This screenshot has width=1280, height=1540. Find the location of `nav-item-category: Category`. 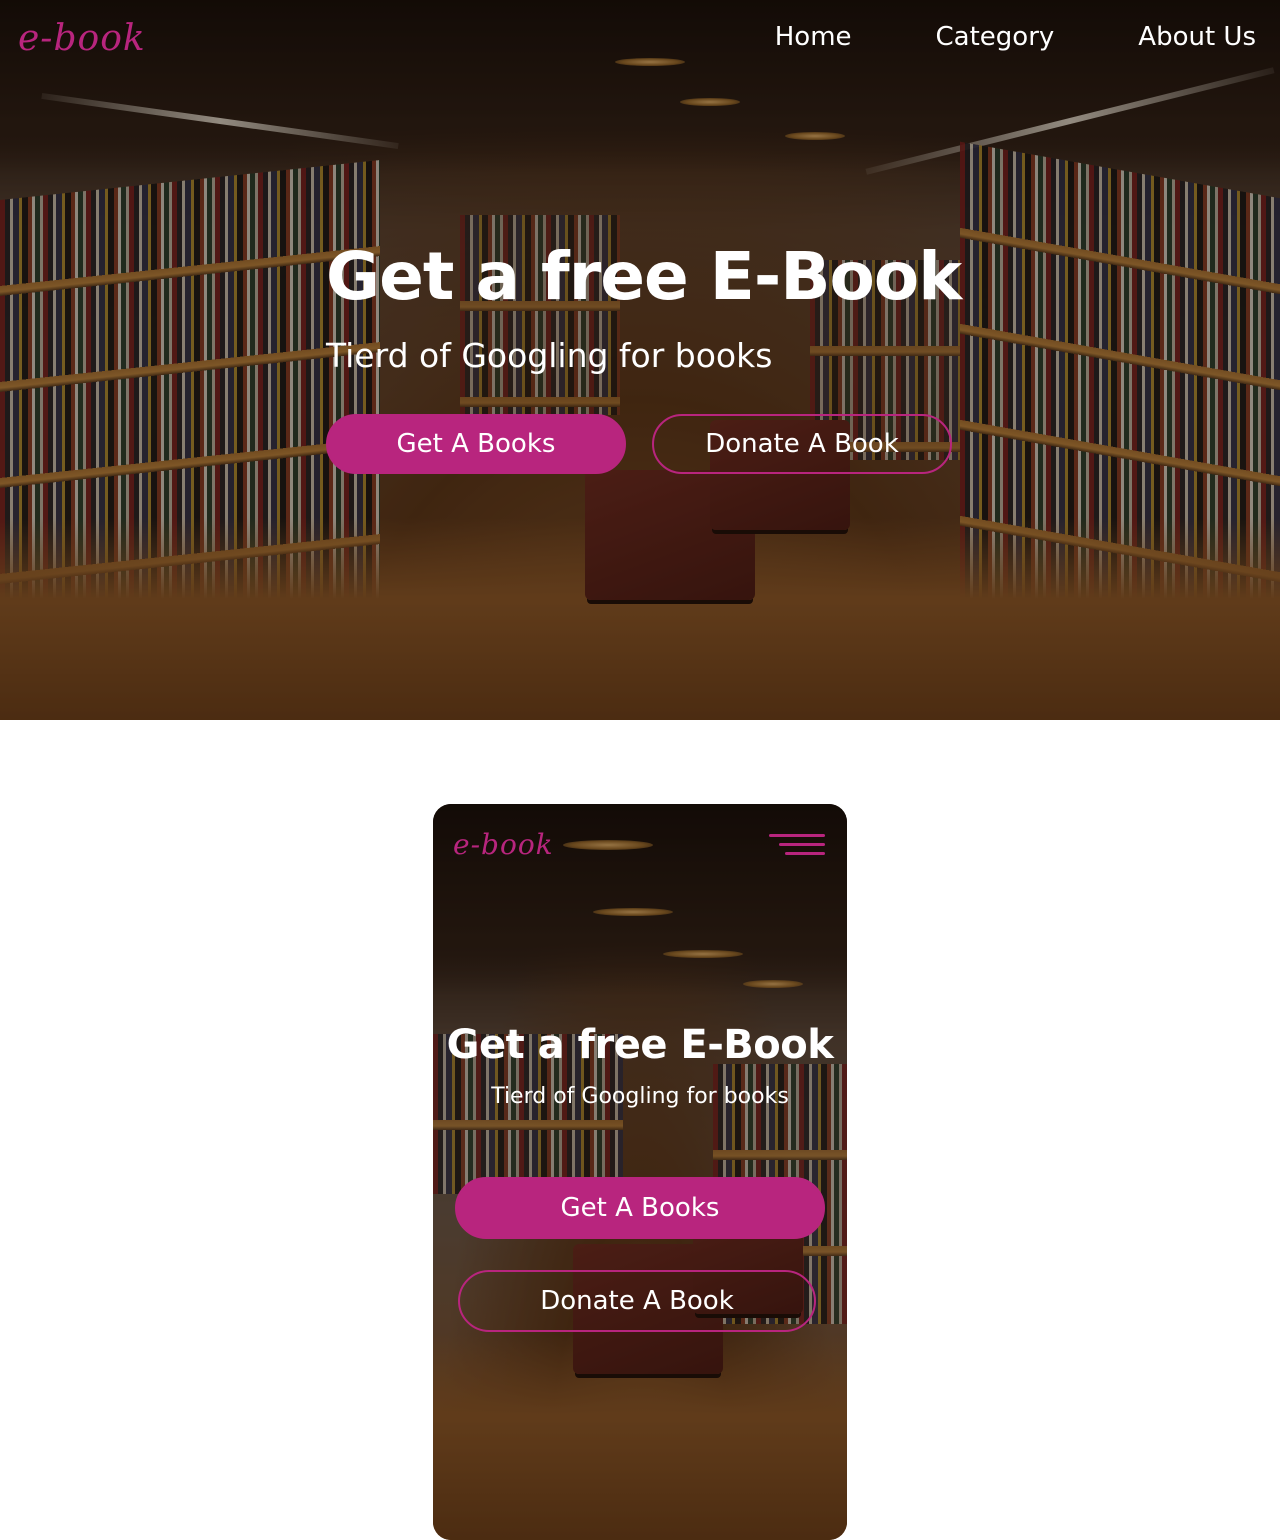

nav-item-category: Category is located at coordinates (995, 37).